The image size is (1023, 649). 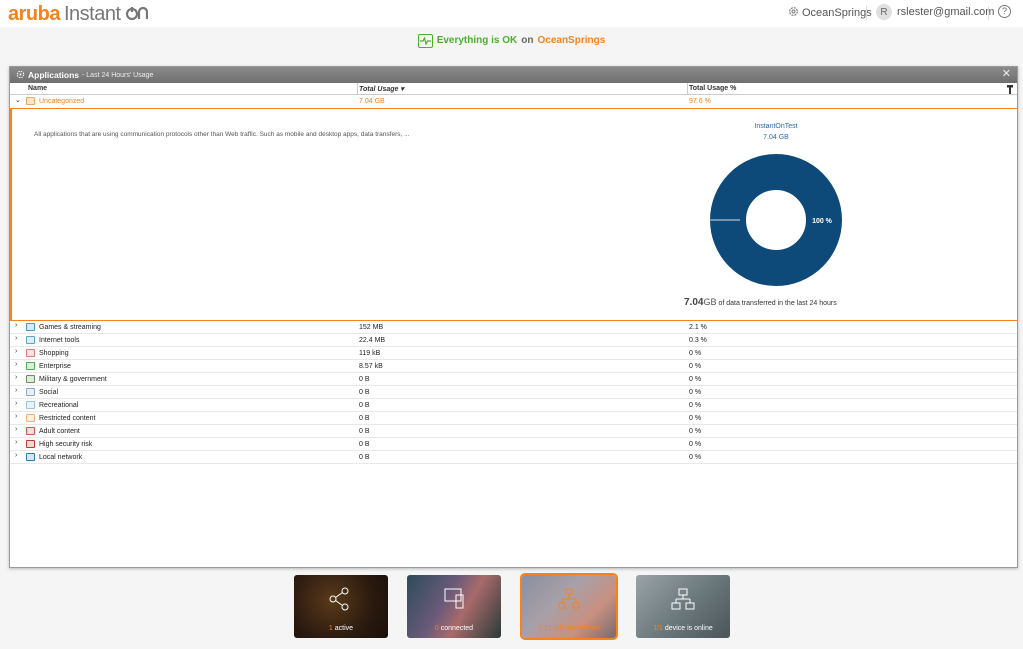 What do you see at coordinates (330, 628) in the screenshot?
I see `tile-number: 1` at bounding box center [330, 628].